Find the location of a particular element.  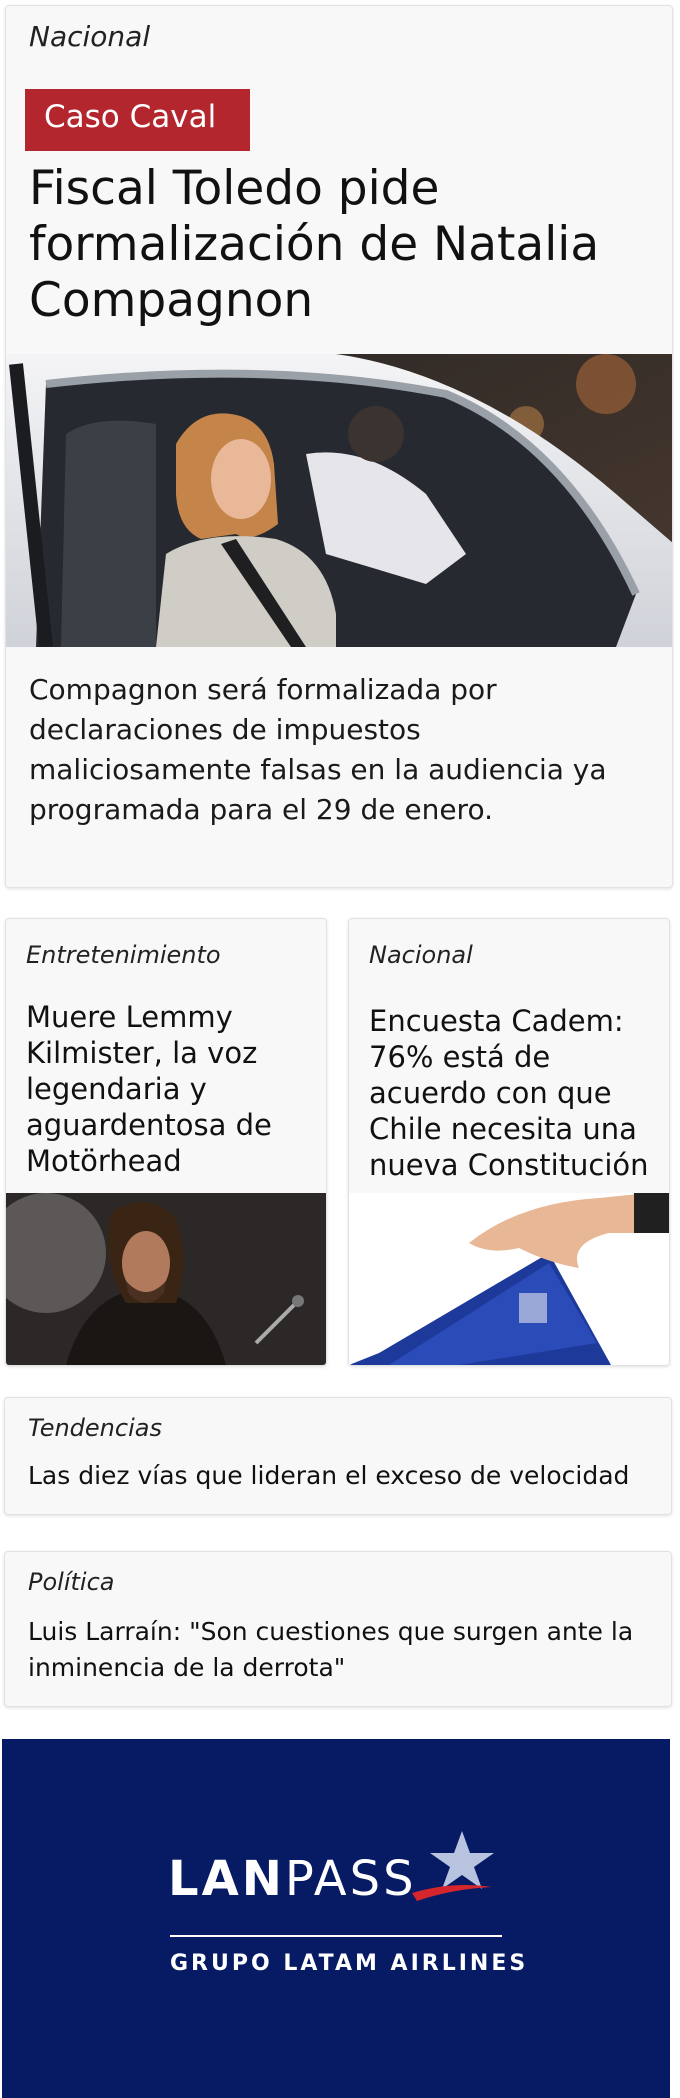

section-label: Tendencias is located at coordinates (95, 1428).